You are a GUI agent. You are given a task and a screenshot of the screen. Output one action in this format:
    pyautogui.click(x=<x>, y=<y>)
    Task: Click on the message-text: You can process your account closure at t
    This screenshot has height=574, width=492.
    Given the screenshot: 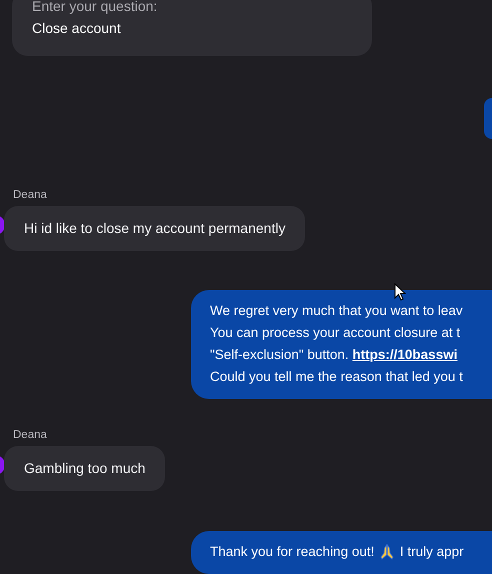 What is the action you would take?
    pyautogui.click(x=335, y=332)
    